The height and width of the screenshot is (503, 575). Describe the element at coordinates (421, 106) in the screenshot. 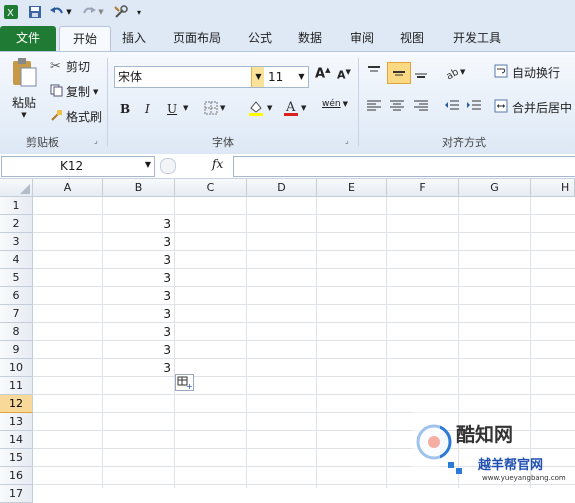

I see `align-right-button` at that location.